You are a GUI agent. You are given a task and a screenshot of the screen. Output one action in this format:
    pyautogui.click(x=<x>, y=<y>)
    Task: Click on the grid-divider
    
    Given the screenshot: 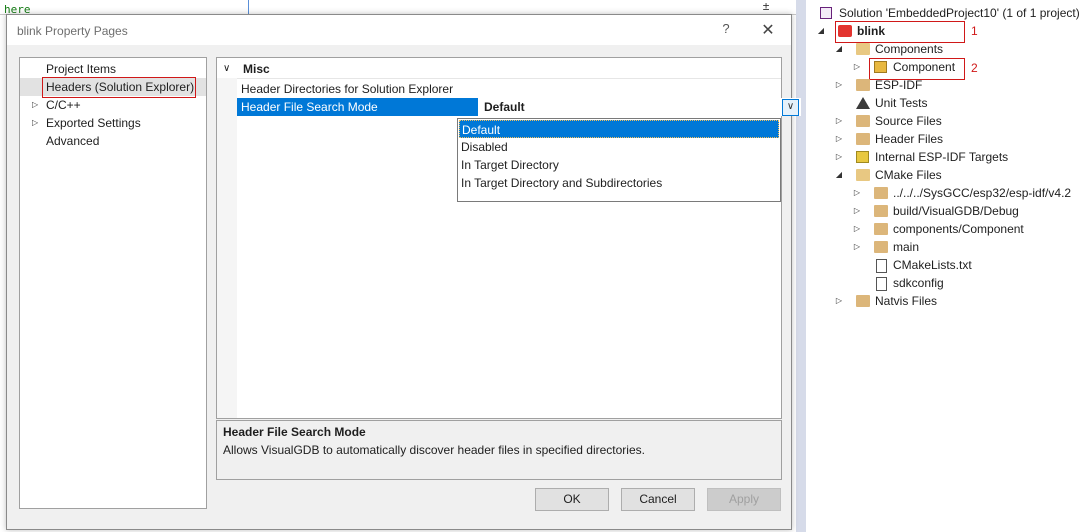 What is the action you would take?
    pyautogui.click(x=509, y=78)
    